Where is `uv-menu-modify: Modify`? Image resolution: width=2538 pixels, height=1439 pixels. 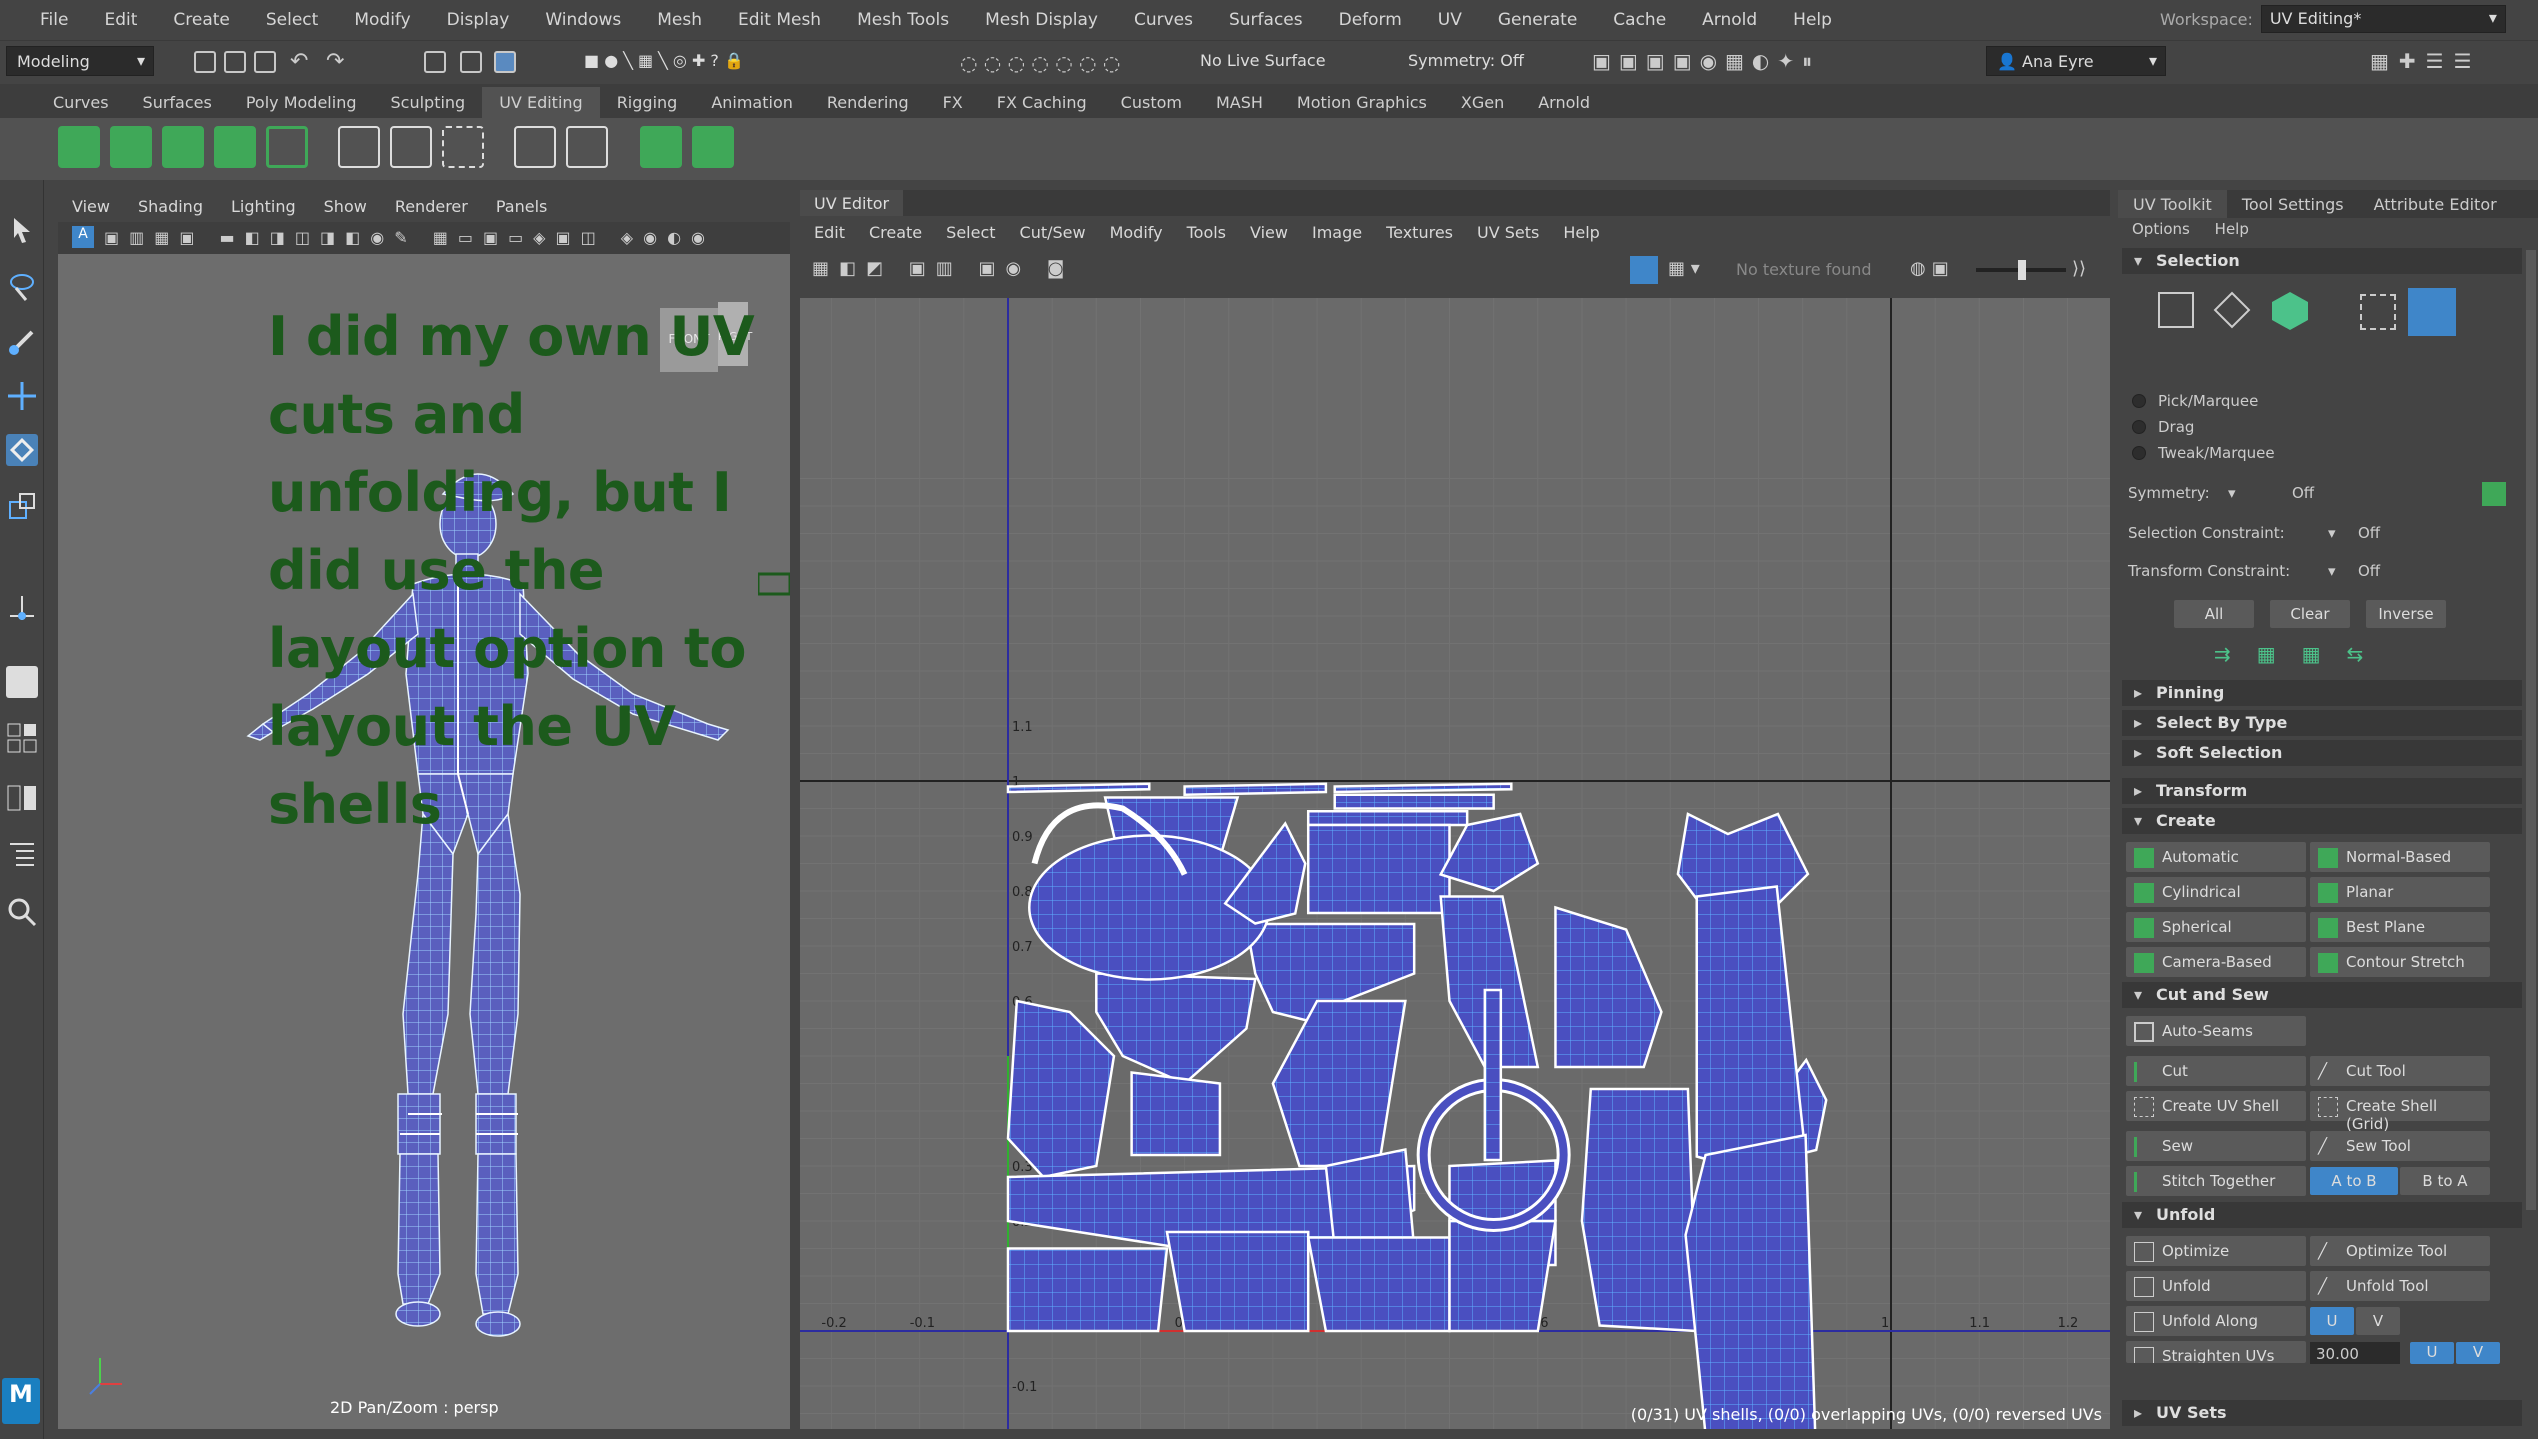 uv-menu-modify: Modify is located at coordinates (1136, 232).